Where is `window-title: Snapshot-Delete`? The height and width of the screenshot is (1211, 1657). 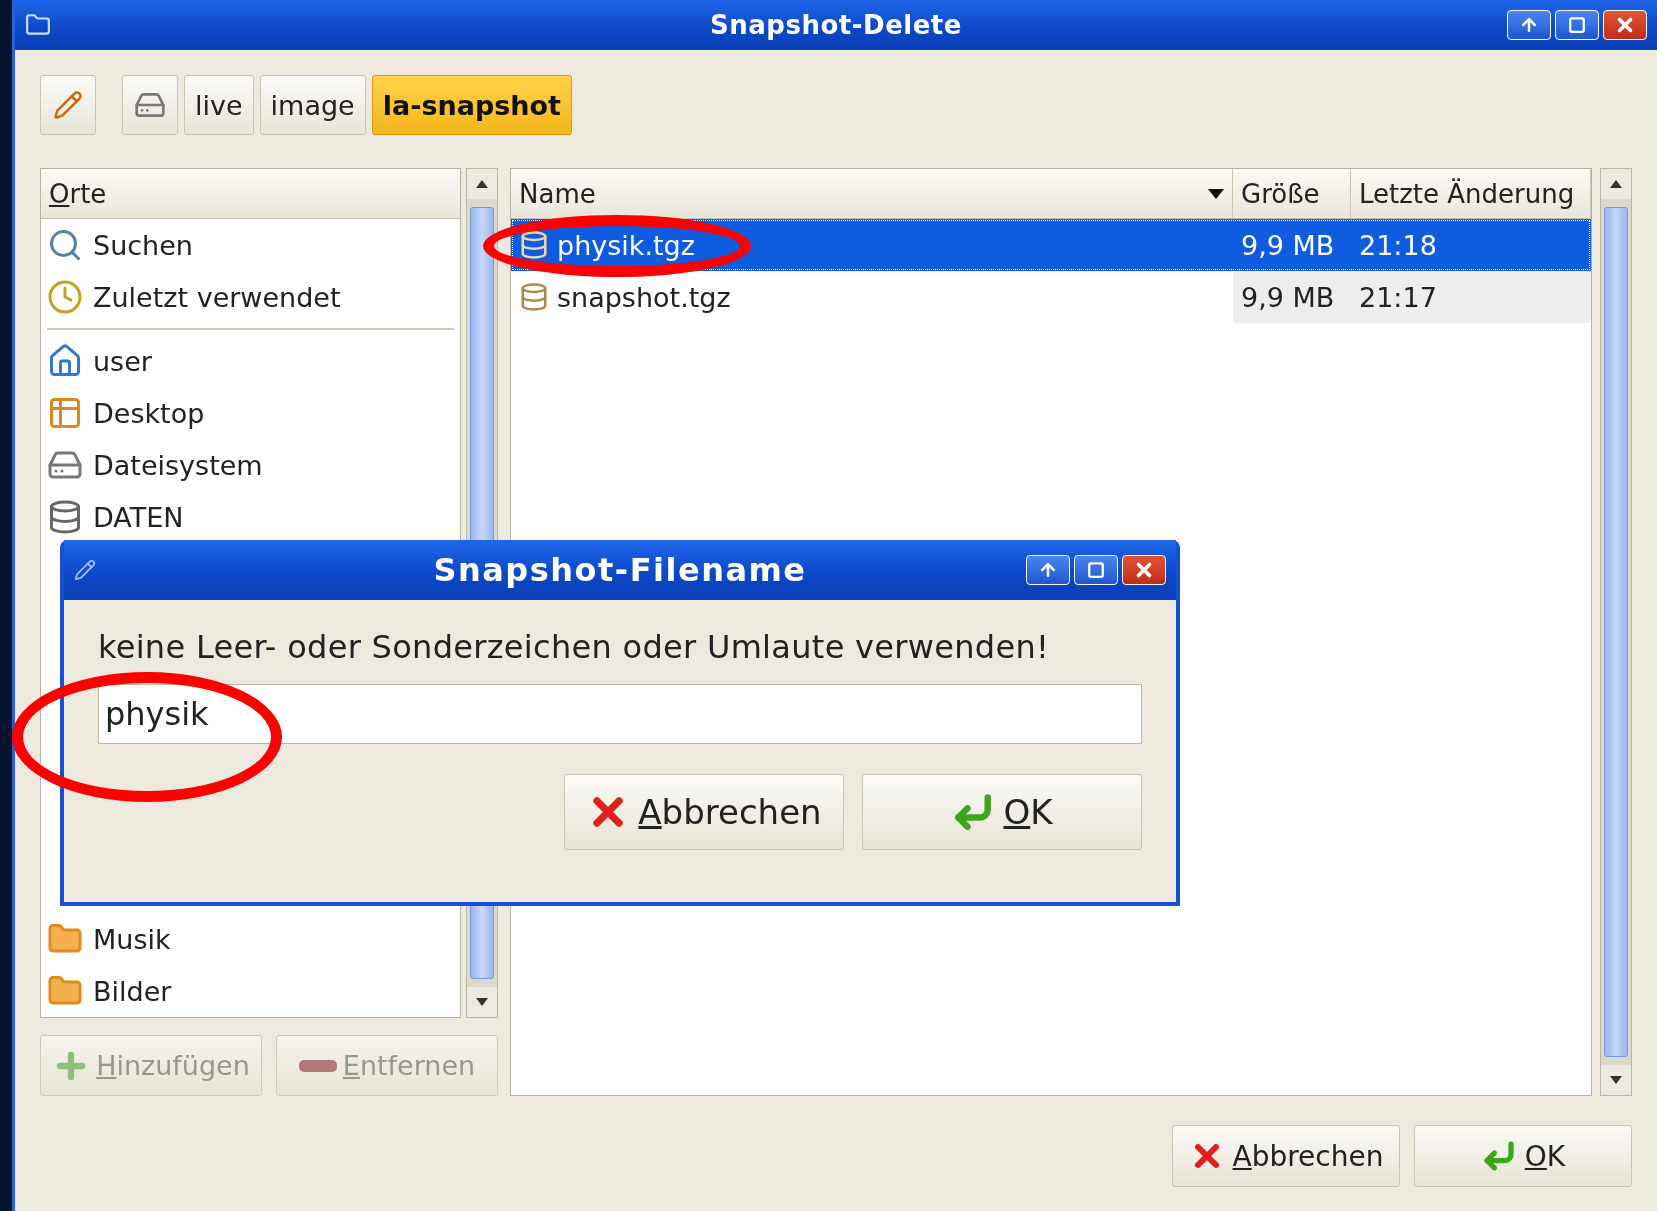
window-title: Snapshot-Delete is located at coordinates (836, 25).